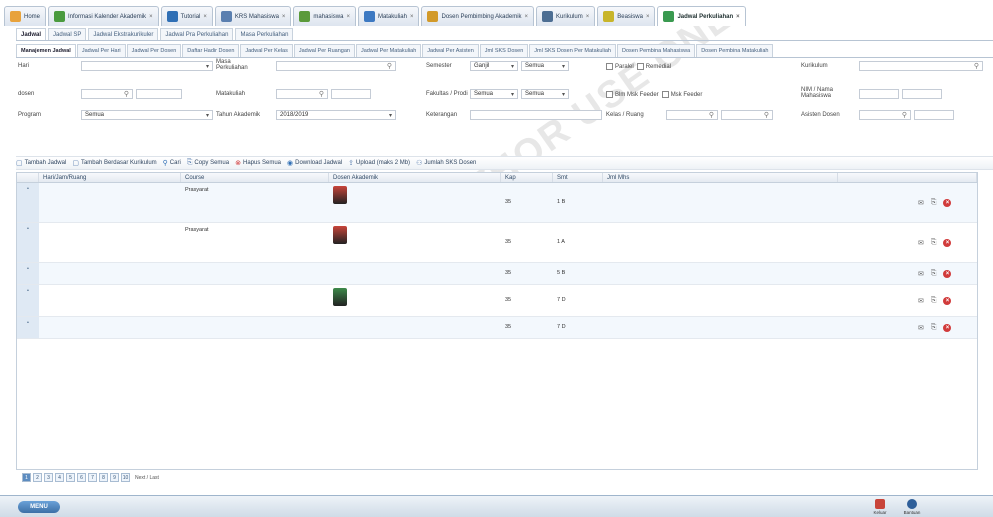  Describe the element at coordinates (31, 34) in the screenshot. I see `sub-tab: Jadwal` at that location.